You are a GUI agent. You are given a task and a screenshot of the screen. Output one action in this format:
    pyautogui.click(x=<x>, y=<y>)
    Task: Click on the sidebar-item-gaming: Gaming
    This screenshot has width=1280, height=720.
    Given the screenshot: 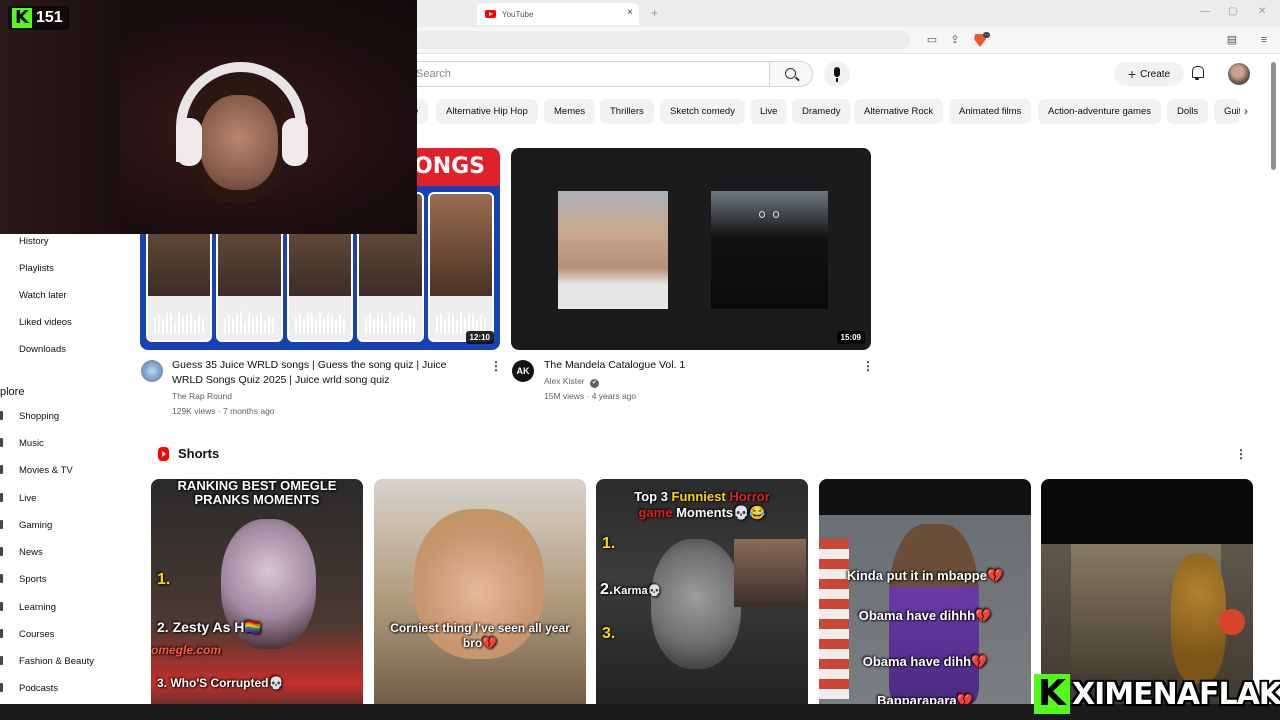 What is the action you would take?
    pyautogui.click(x=35, y=525)
    